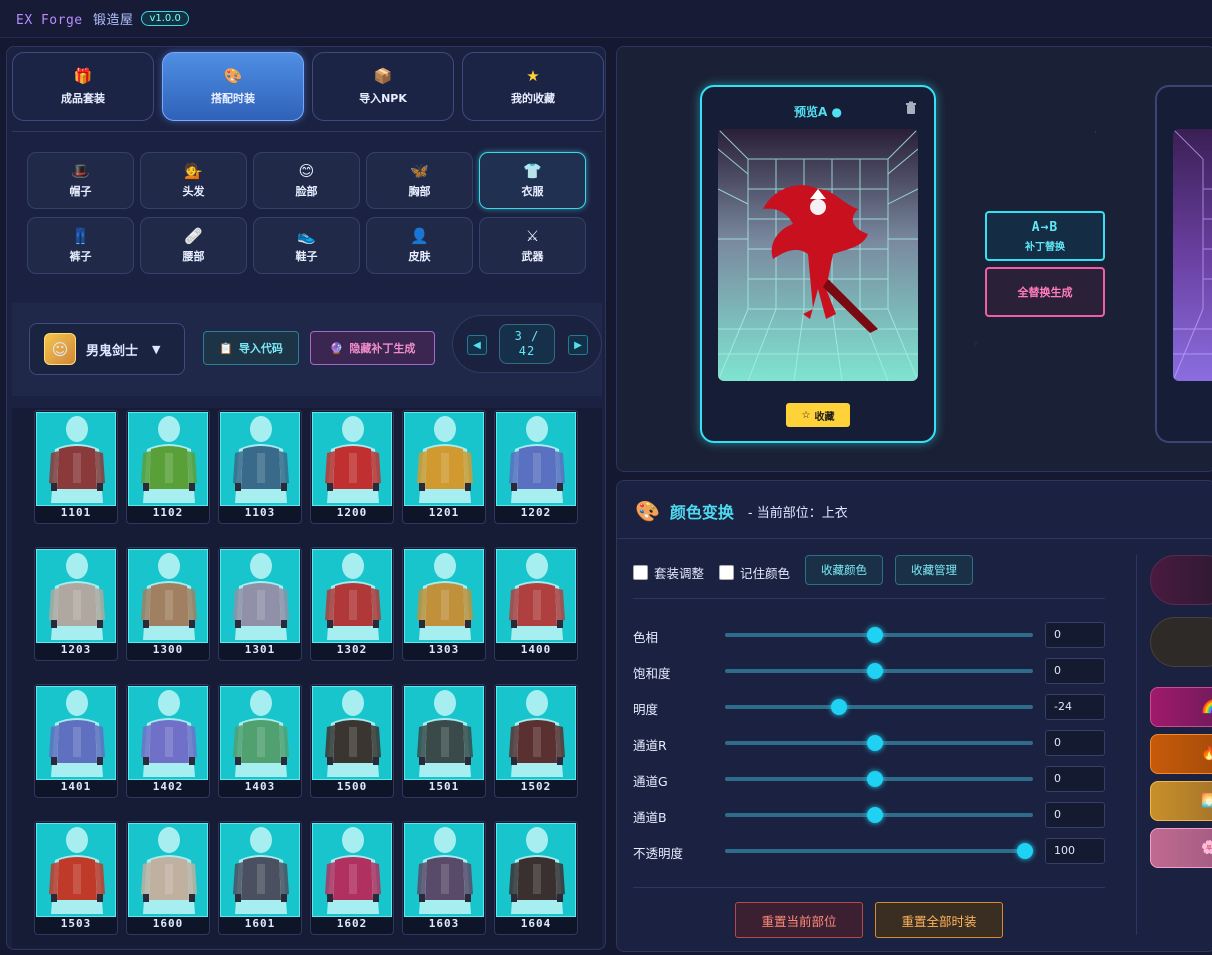  I want to click on outfit-item: 1103, so click(260, 467).